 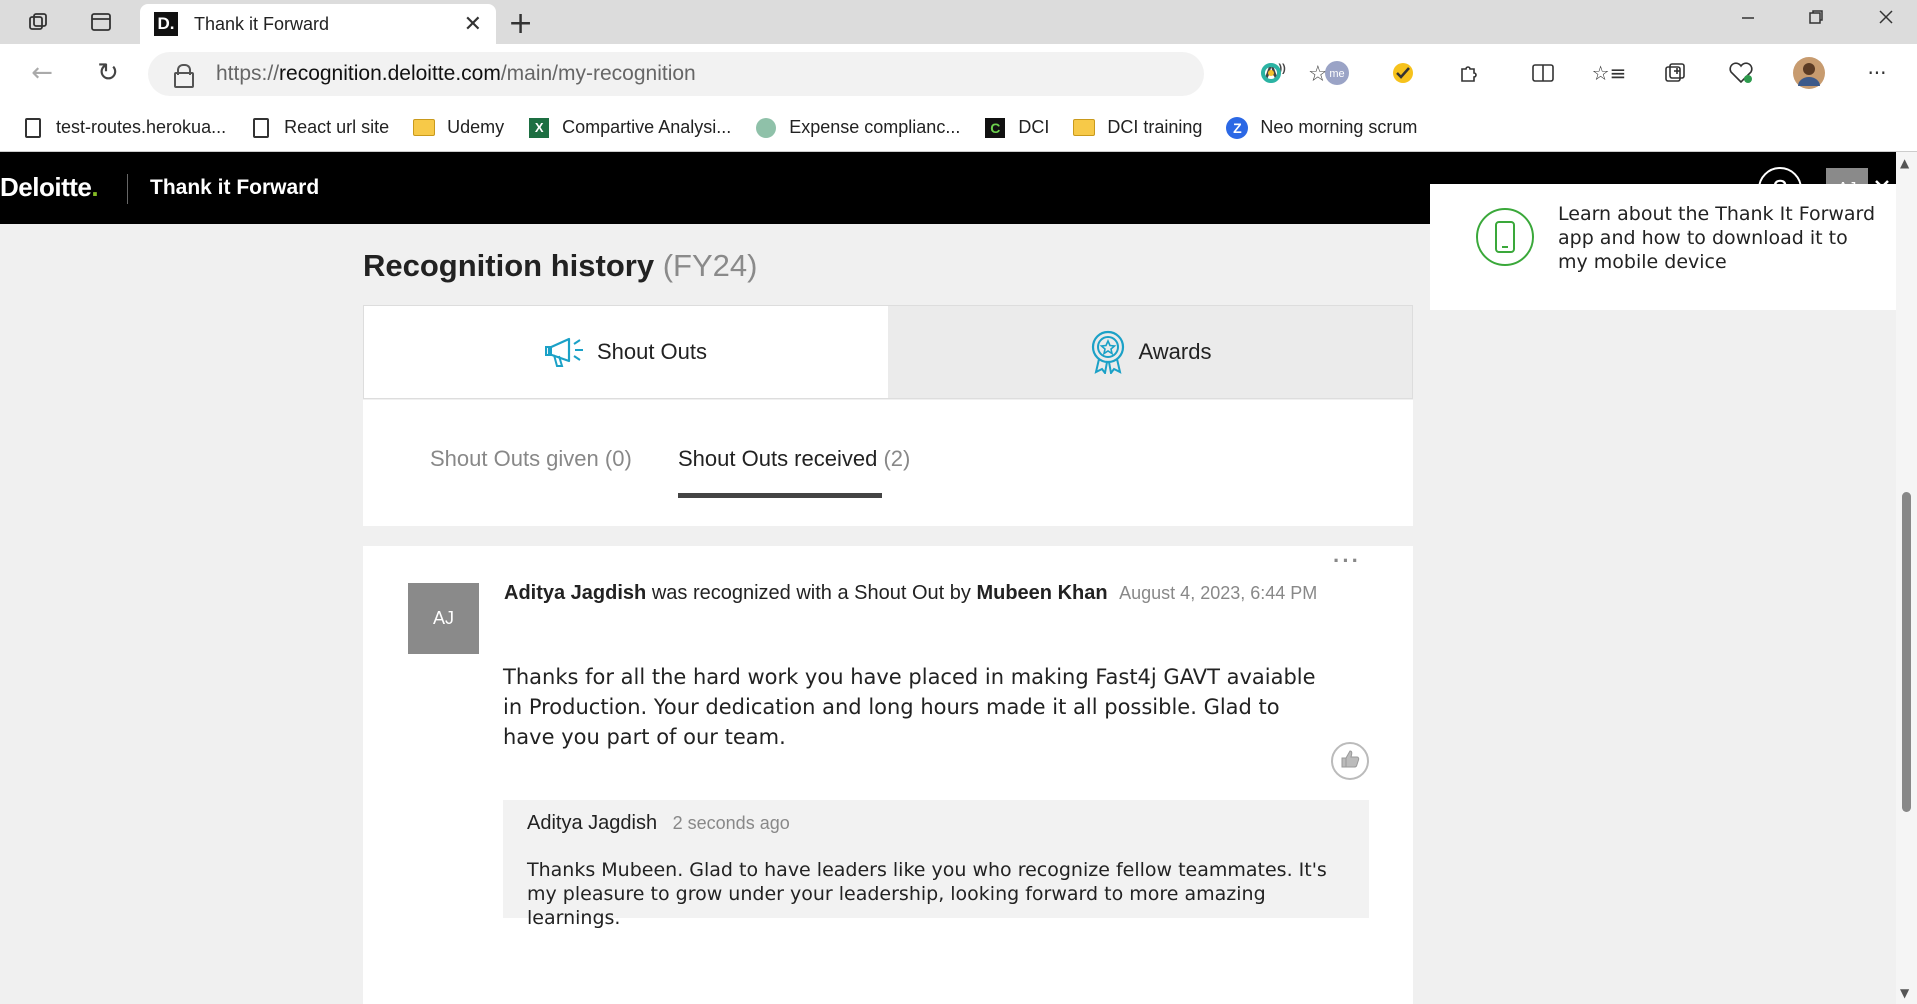 What do you see at coordinates (1748, 18) in the screenshot?
I see `minimize-window-icon` at bounding box center [1748, 18].